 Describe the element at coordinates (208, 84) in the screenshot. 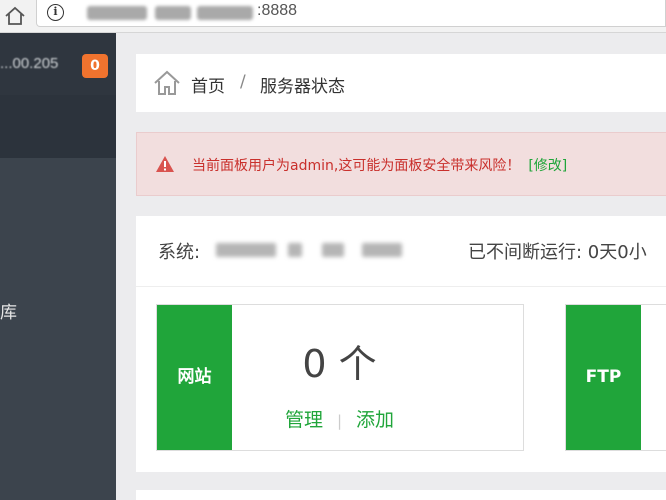

I see `breadcrumb-home: 首页` at that location.